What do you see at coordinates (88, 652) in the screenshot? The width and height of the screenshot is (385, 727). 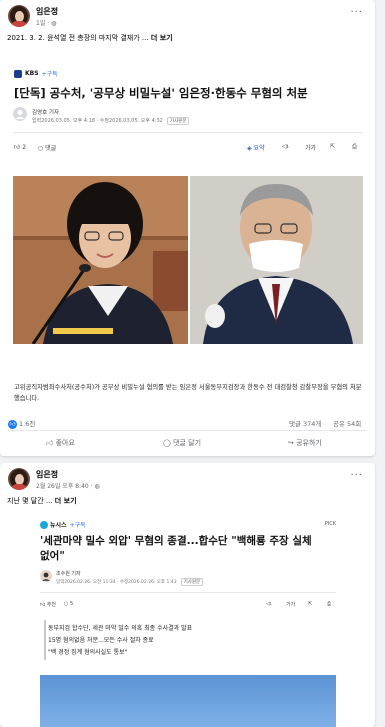 I see `summary-line: "백 경정 징계 혐의사실도 통보"` at bounding box center [88, 652].